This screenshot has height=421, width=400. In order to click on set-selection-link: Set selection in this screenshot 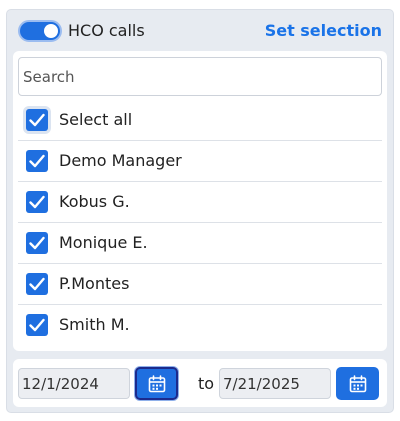, I will do `click(323, 31)`.